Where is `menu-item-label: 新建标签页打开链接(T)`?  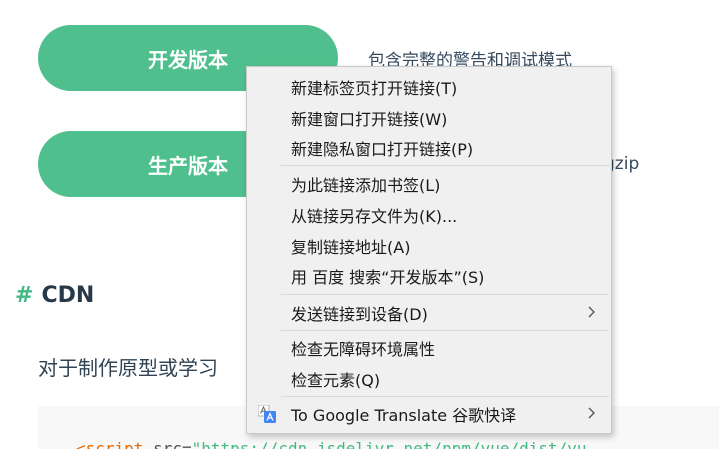
menu-item-label: 新建标签页打开链接(T) is located at coordinates (374, 88).